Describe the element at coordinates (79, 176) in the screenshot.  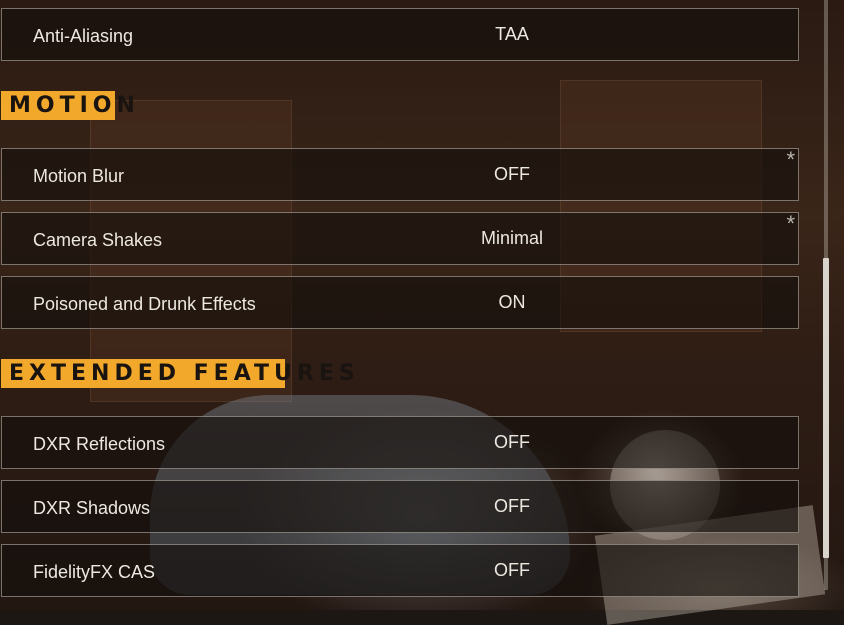
I see `setting-label: Motion Blur` at that location.